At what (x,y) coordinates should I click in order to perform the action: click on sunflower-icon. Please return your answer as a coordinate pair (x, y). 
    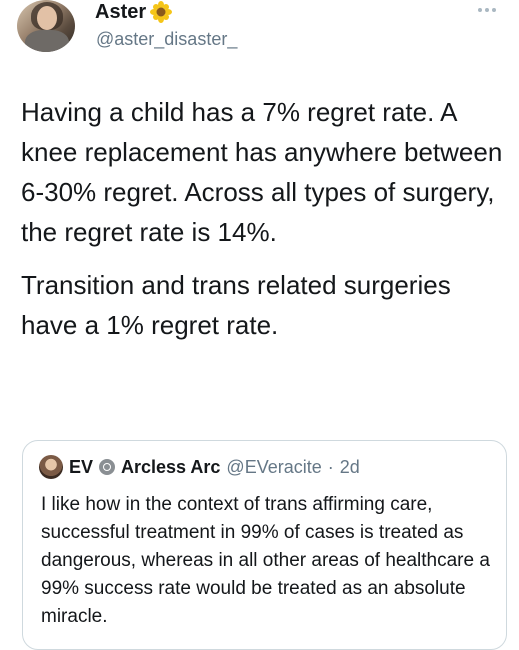
    Looking at the image, I should click on (161, 12).